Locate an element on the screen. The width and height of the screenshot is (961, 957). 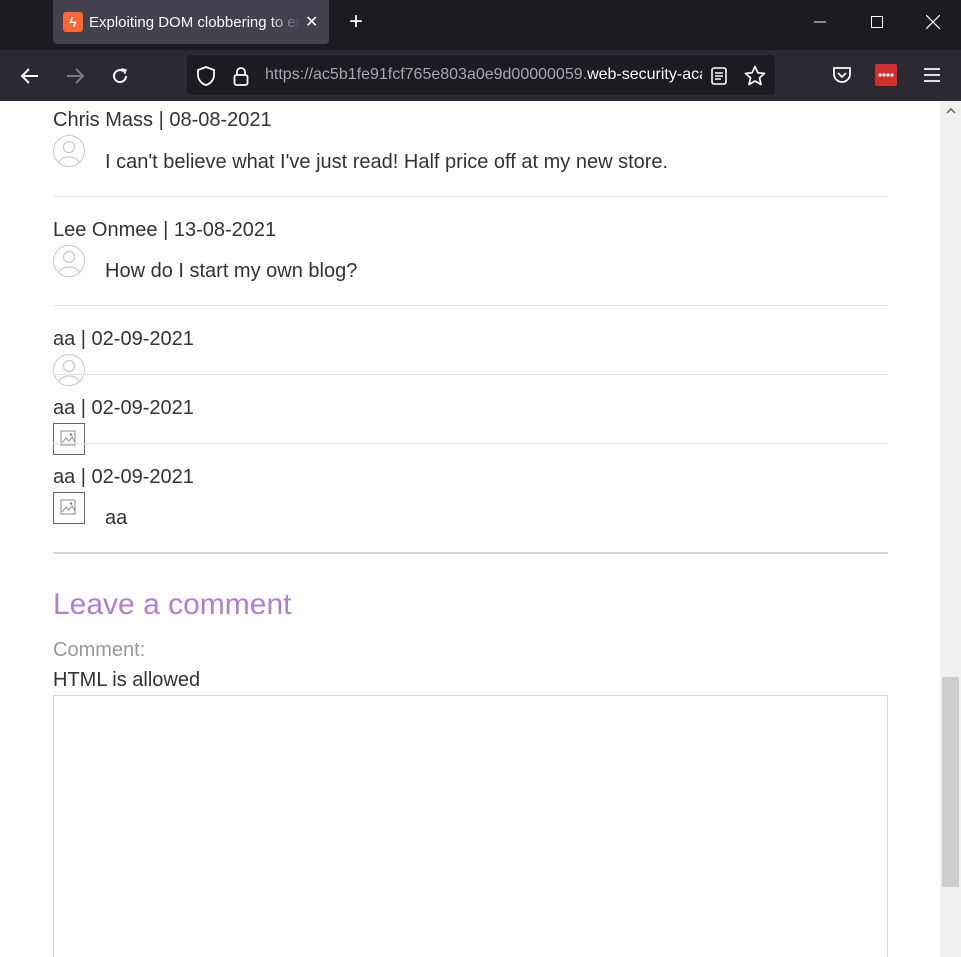
lock-icon is located at coordinates (241, 76).